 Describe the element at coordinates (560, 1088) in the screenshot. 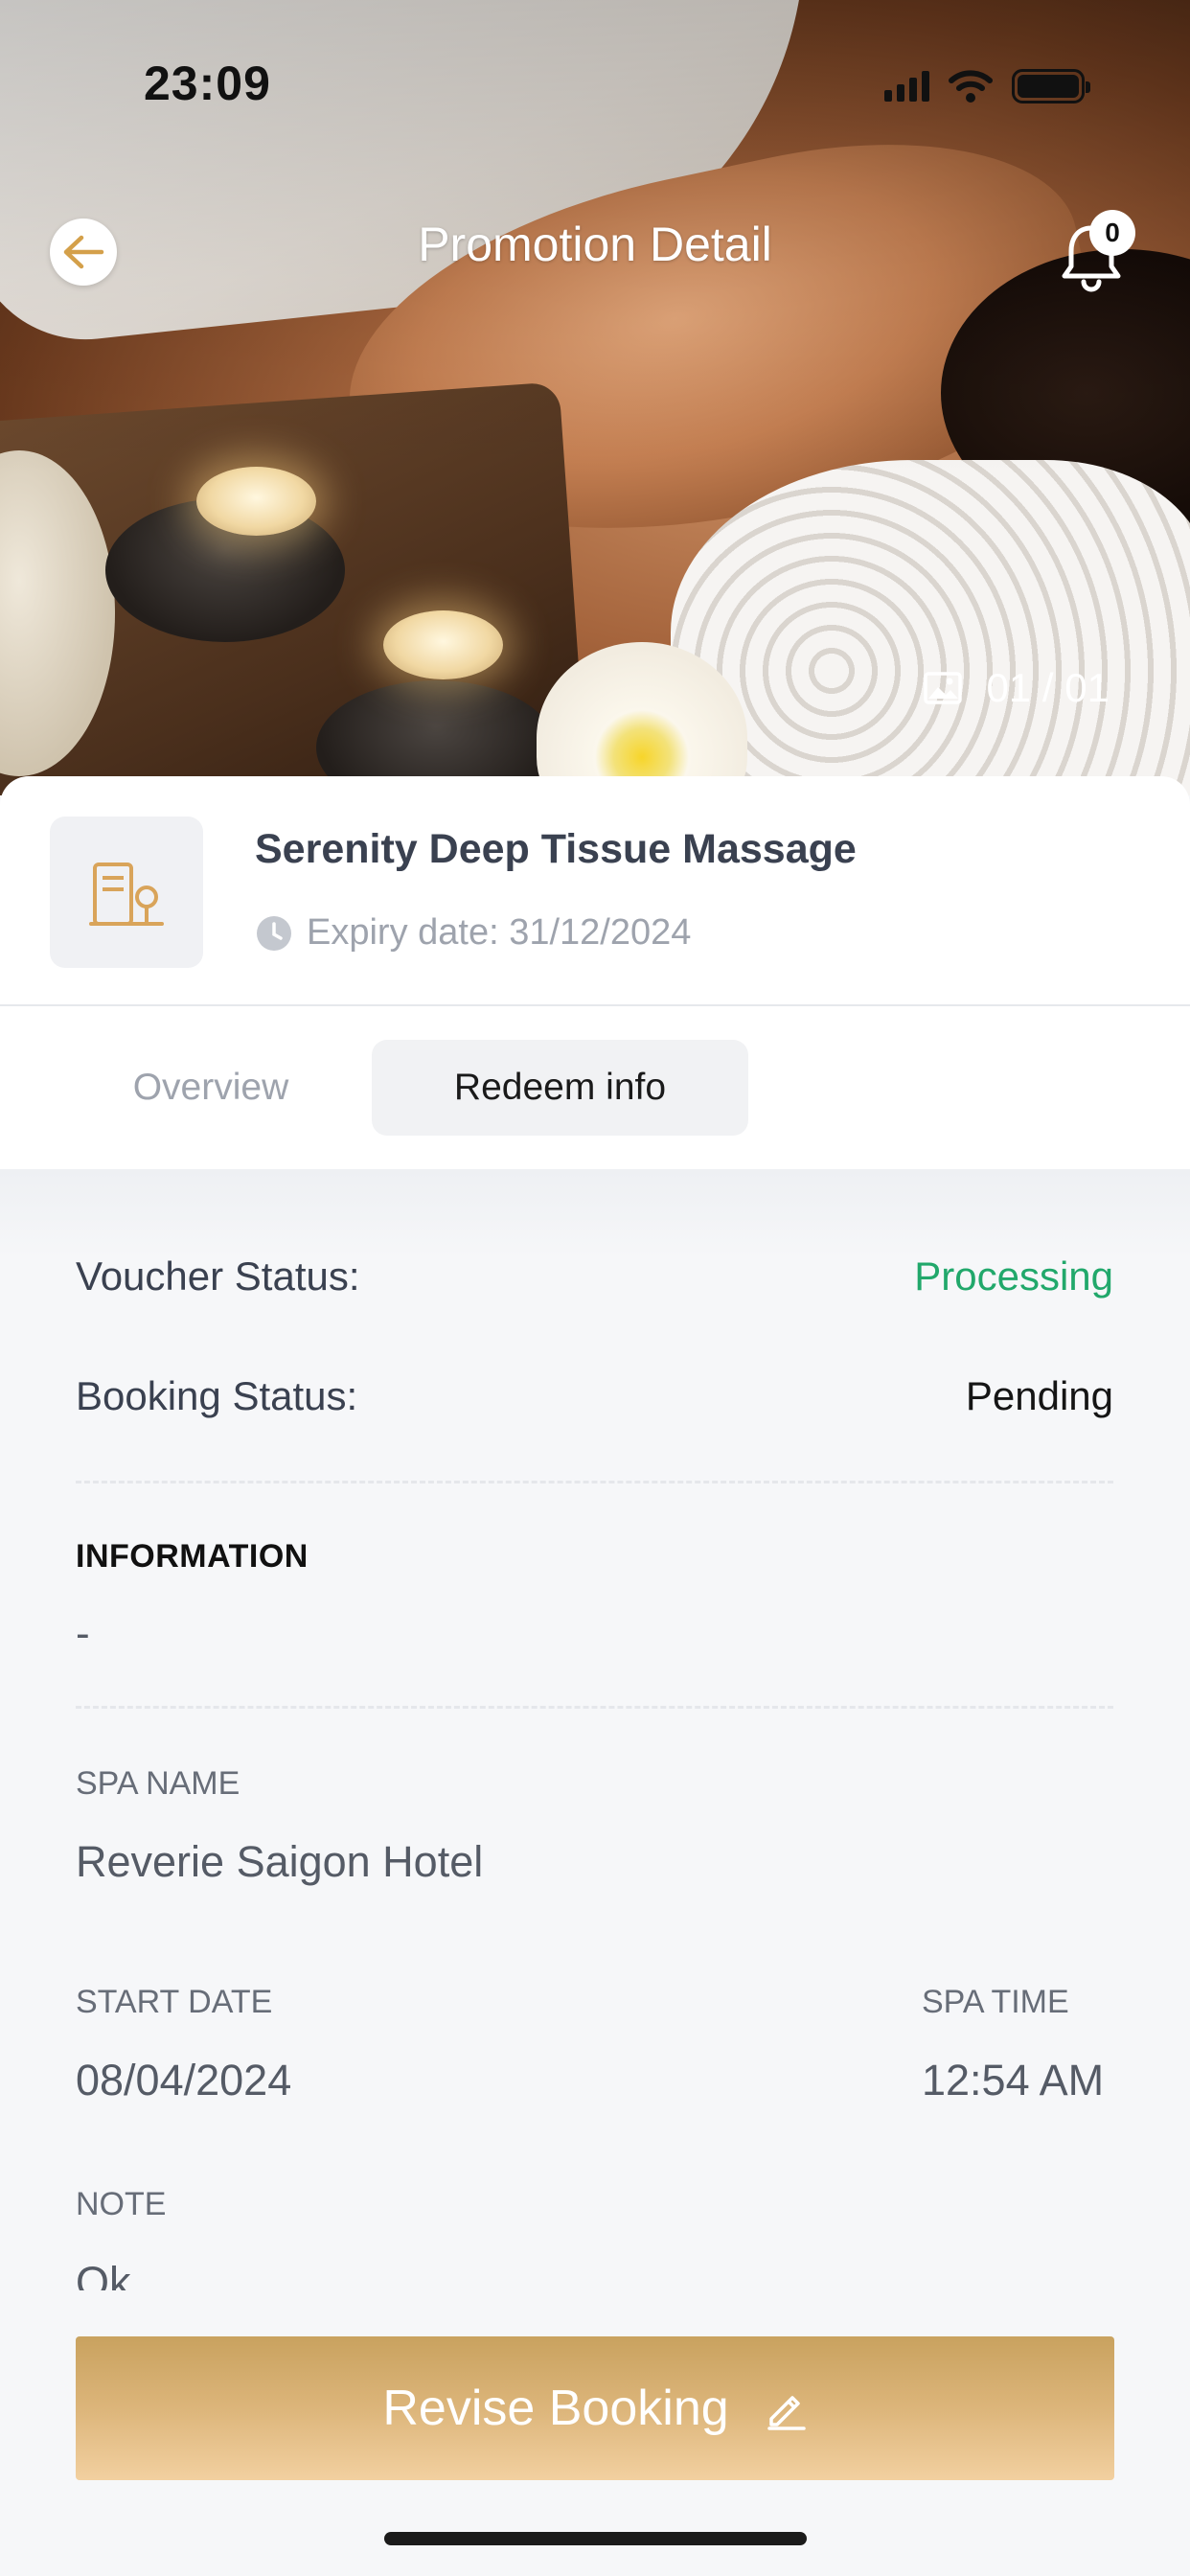

I see `tab-redeem-info: Redeem info` at that location.